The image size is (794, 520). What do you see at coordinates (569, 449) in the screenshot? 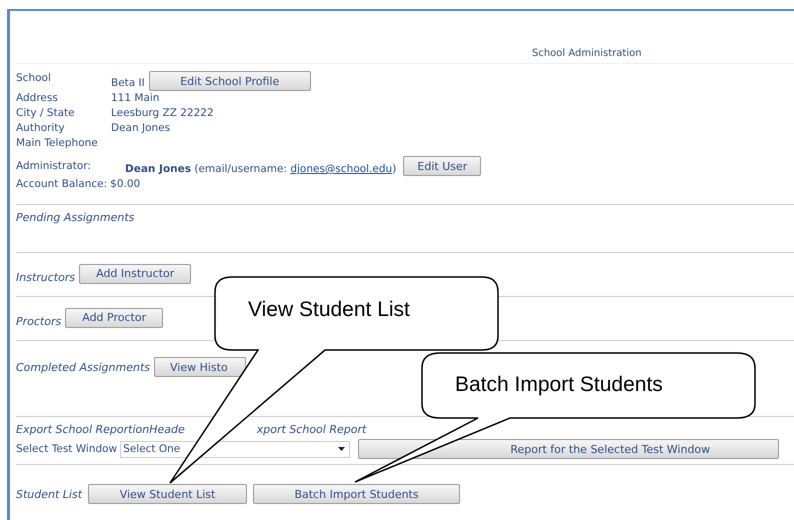
I see `generate-report-button: Report for the Selected Test Window` at bounding box center [569, 449].